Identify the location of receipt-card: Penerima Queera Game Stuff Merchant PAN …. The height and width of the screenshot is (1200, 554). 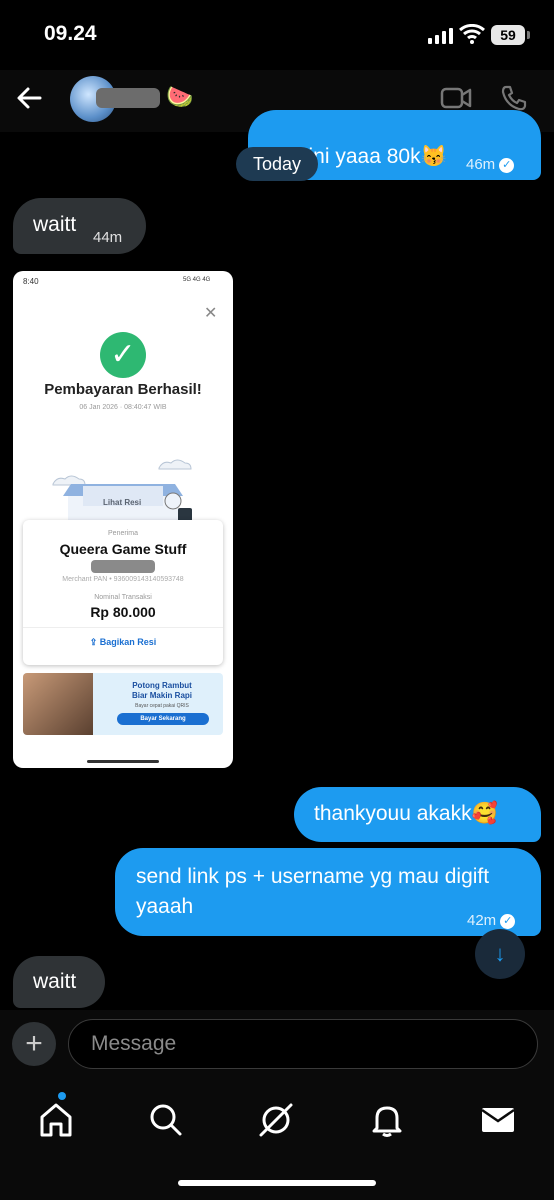
(123, 592).